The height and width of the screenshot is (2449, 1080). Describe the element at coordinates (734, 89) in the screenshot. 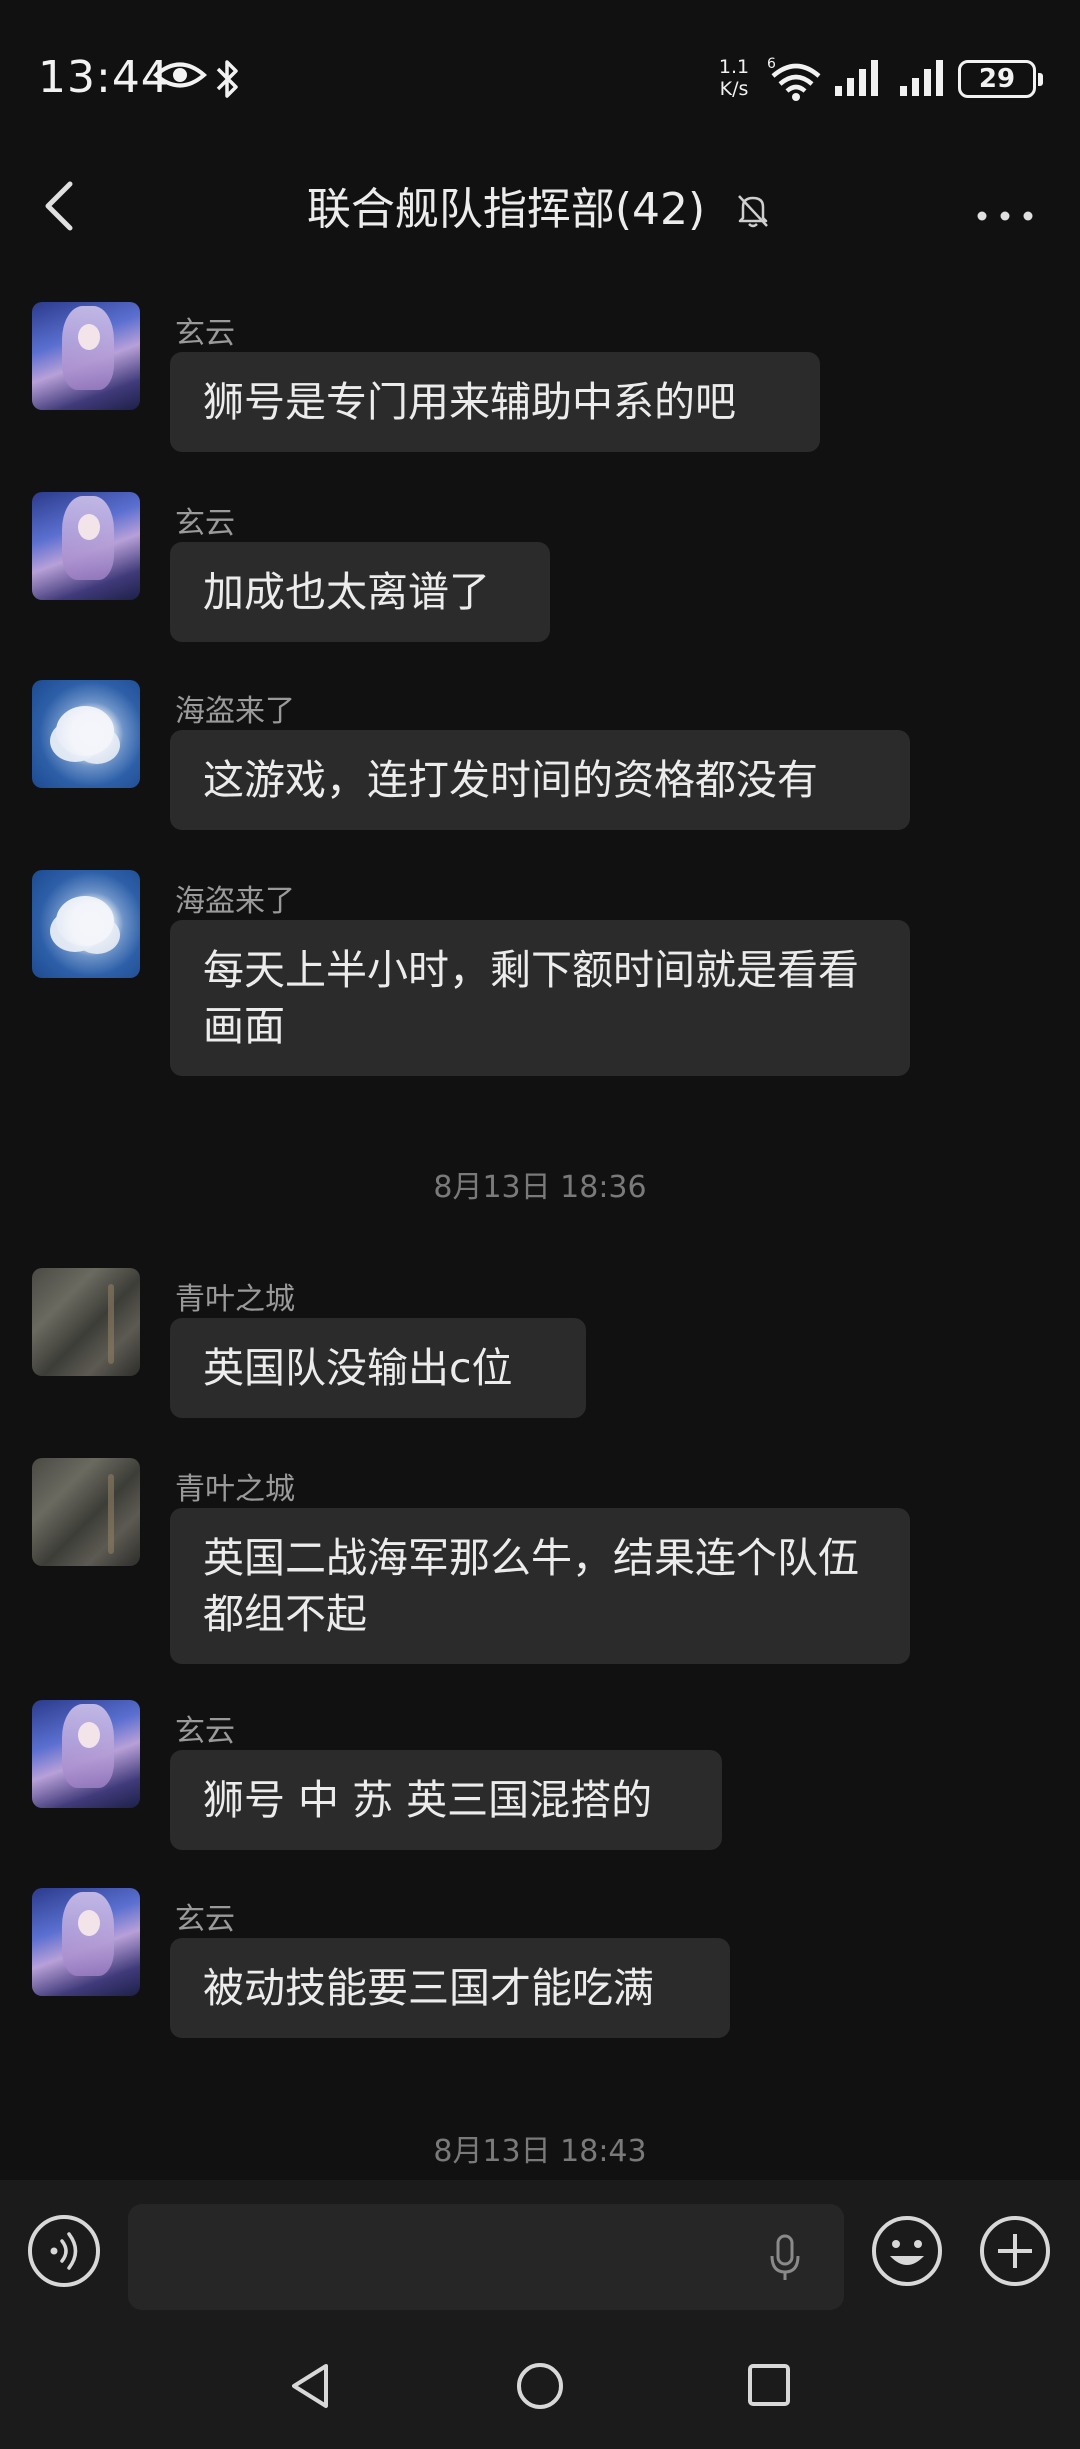

I see `net-speed-unit: K/s` at that location.